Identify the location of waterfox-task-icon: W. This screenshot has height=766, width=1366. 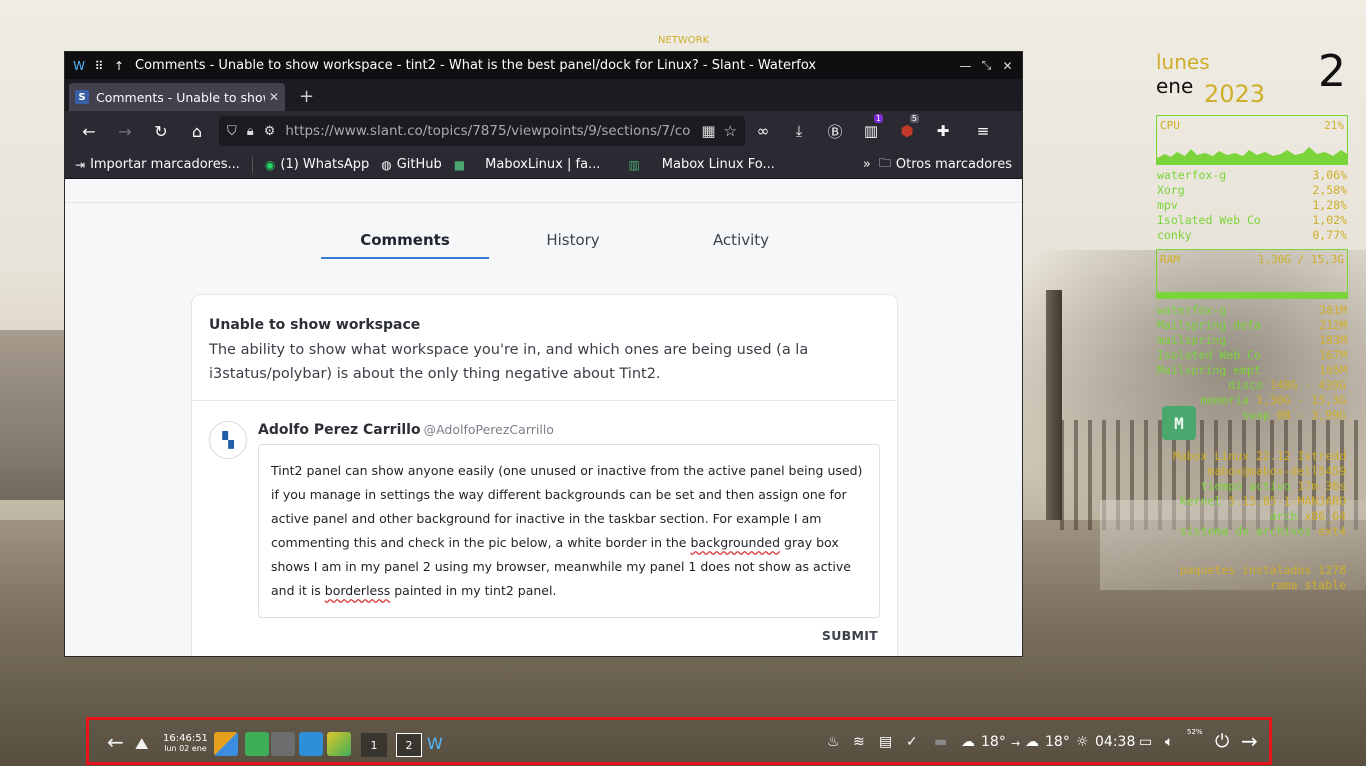
(435, 743).